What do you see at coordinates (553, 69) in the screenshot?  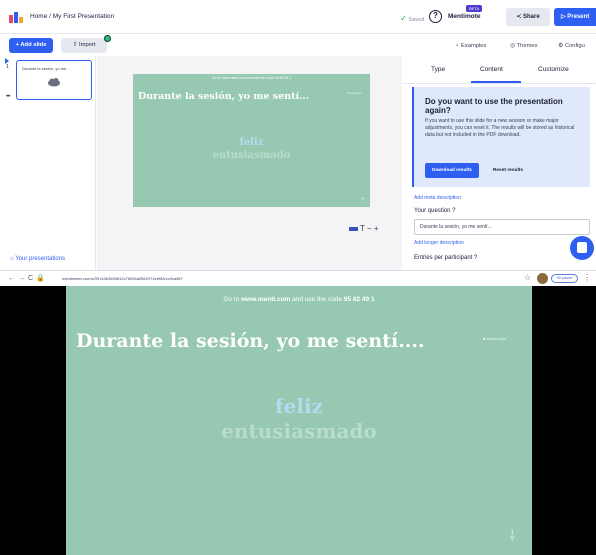 I see `tab-customize: Customize` at bounding box center [553, 69].